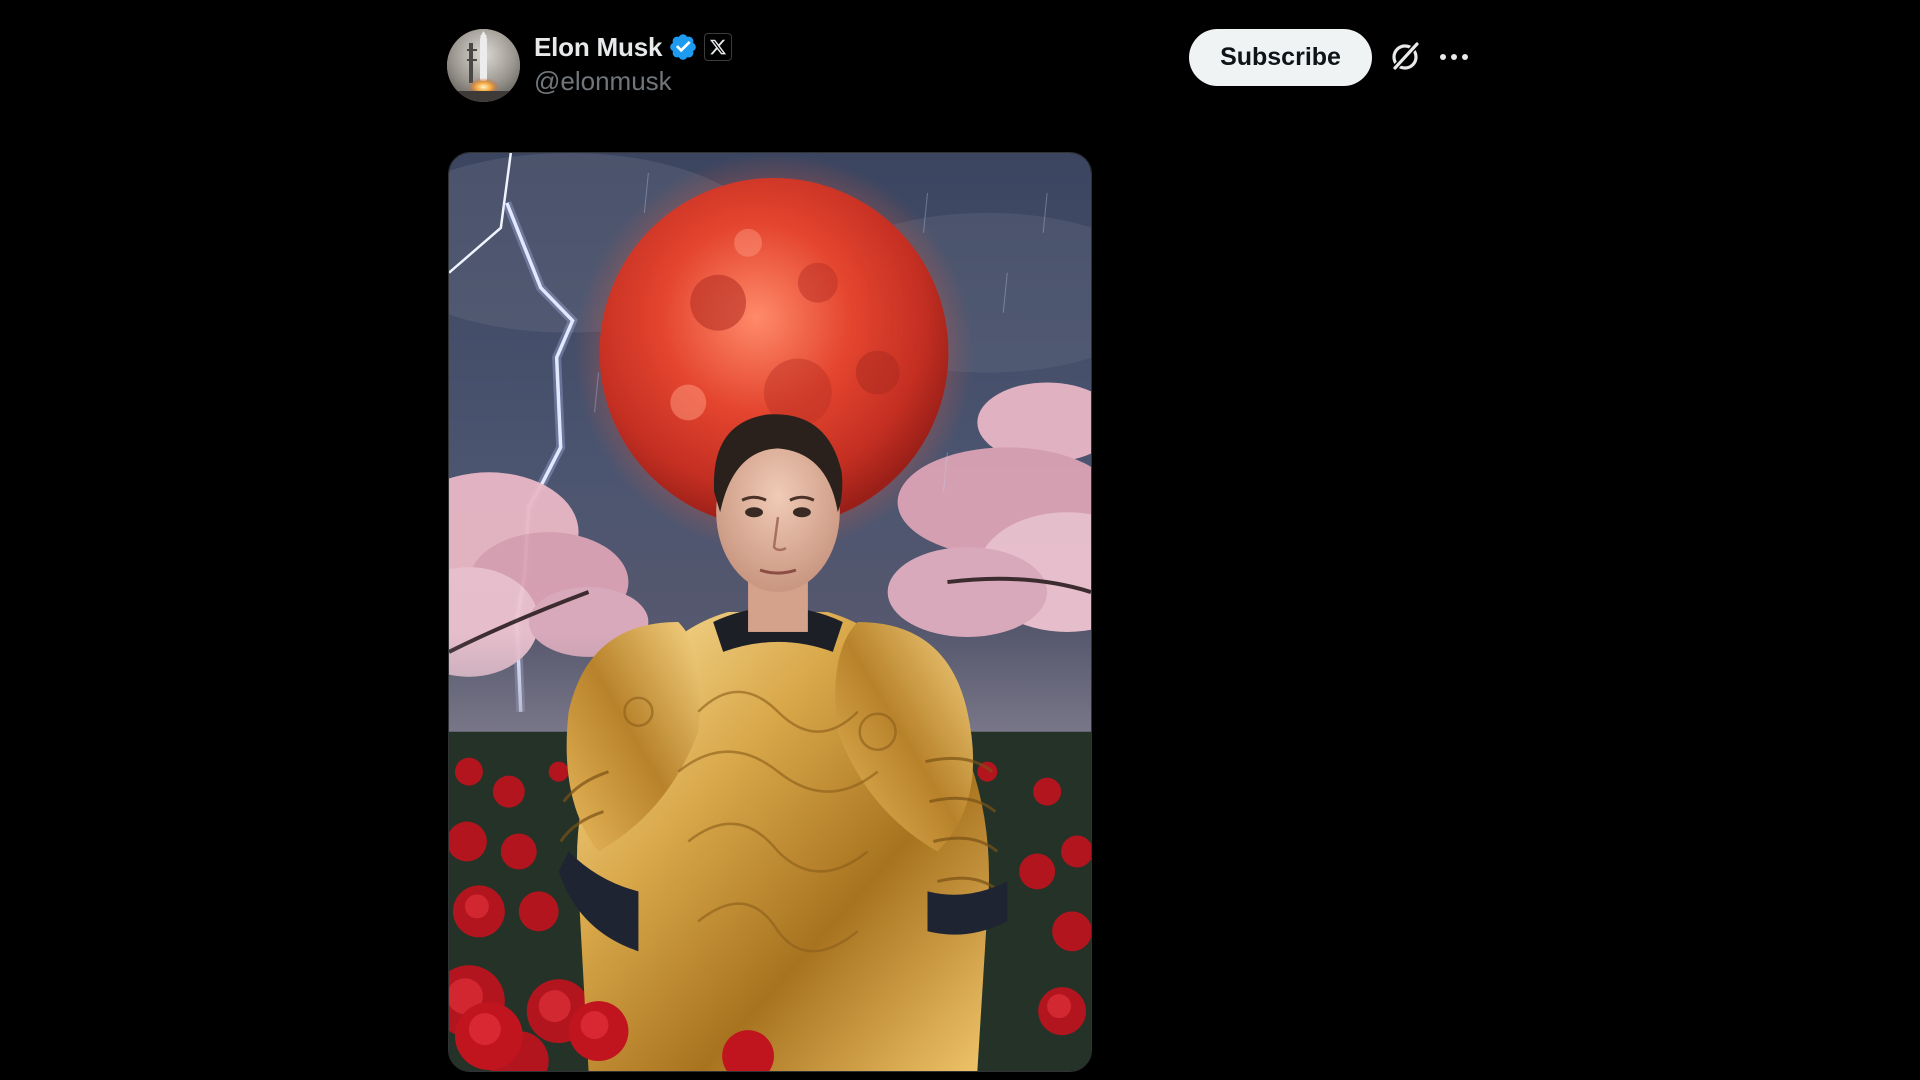 The height and width of the screenshot is (1080, 1920). I want to click on author-display-name: Elon Musk, so click(598, 47).